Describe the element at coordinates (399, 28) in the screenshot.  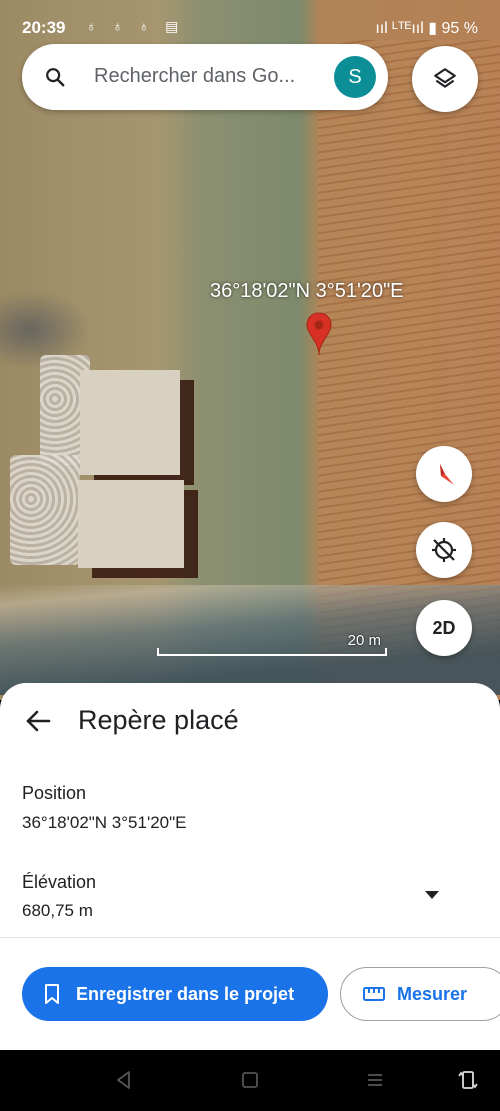
I see `signal-icon: ııl ᴸᵀᴱııl` at that location.